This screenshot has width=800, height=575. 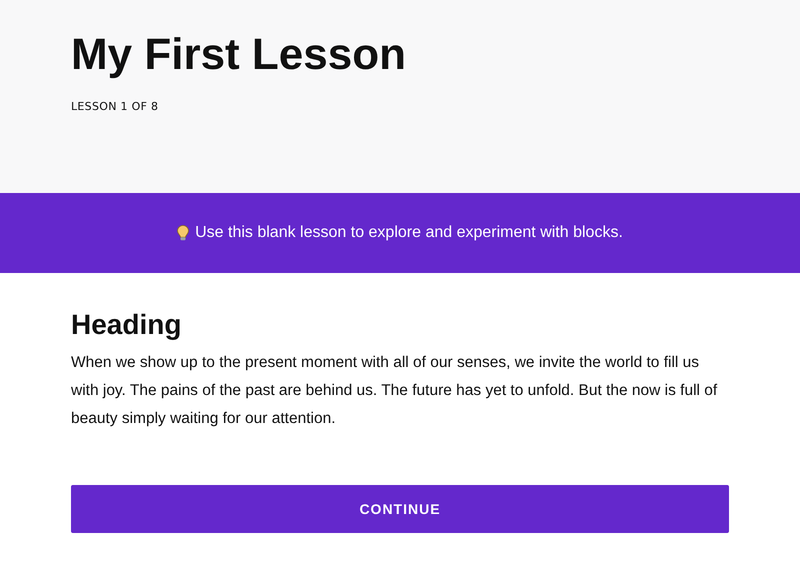 What do you see at coordinates (126, 325) in the screenshot?
I see `section-heading: Heading` at bounding box center [126, 325].